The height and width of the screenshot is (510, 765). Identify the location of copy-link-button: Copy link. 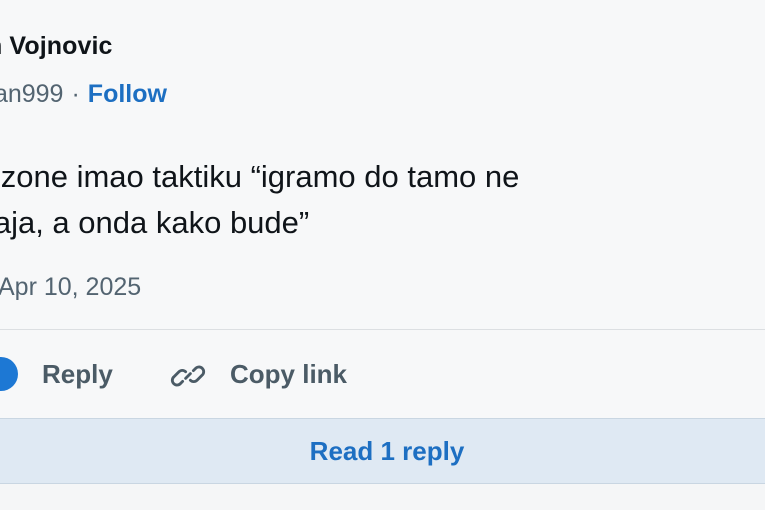
(288, 374).